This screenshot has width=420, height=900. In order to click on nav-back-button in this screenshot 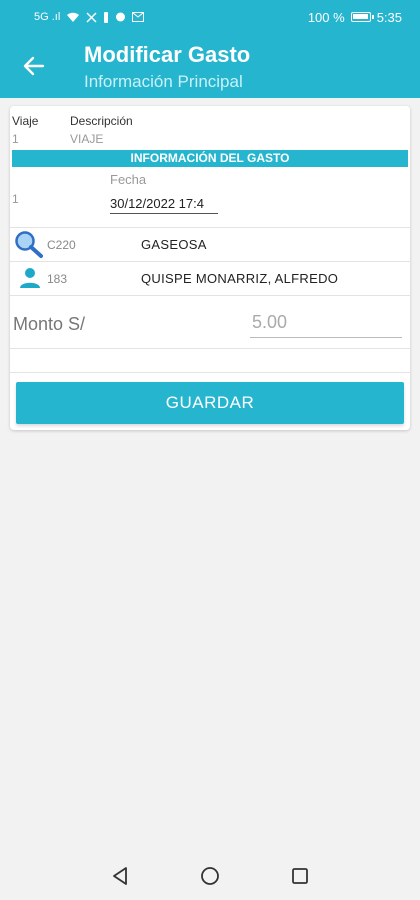, I will do `click(120, 876)`.